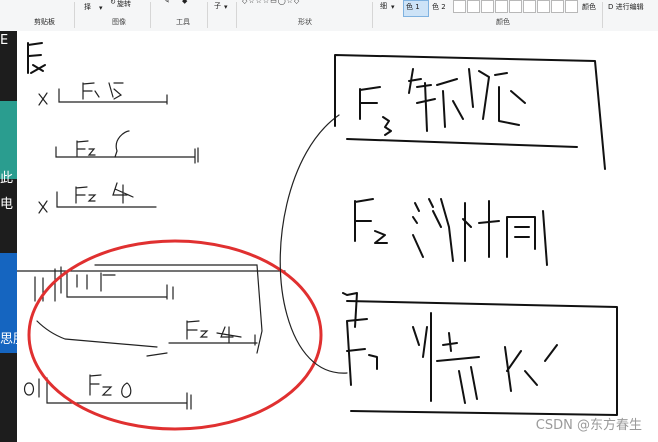 This screenshot has width=658, height=442. I want to click on rotate-icon: ↻, so click(113, 3).